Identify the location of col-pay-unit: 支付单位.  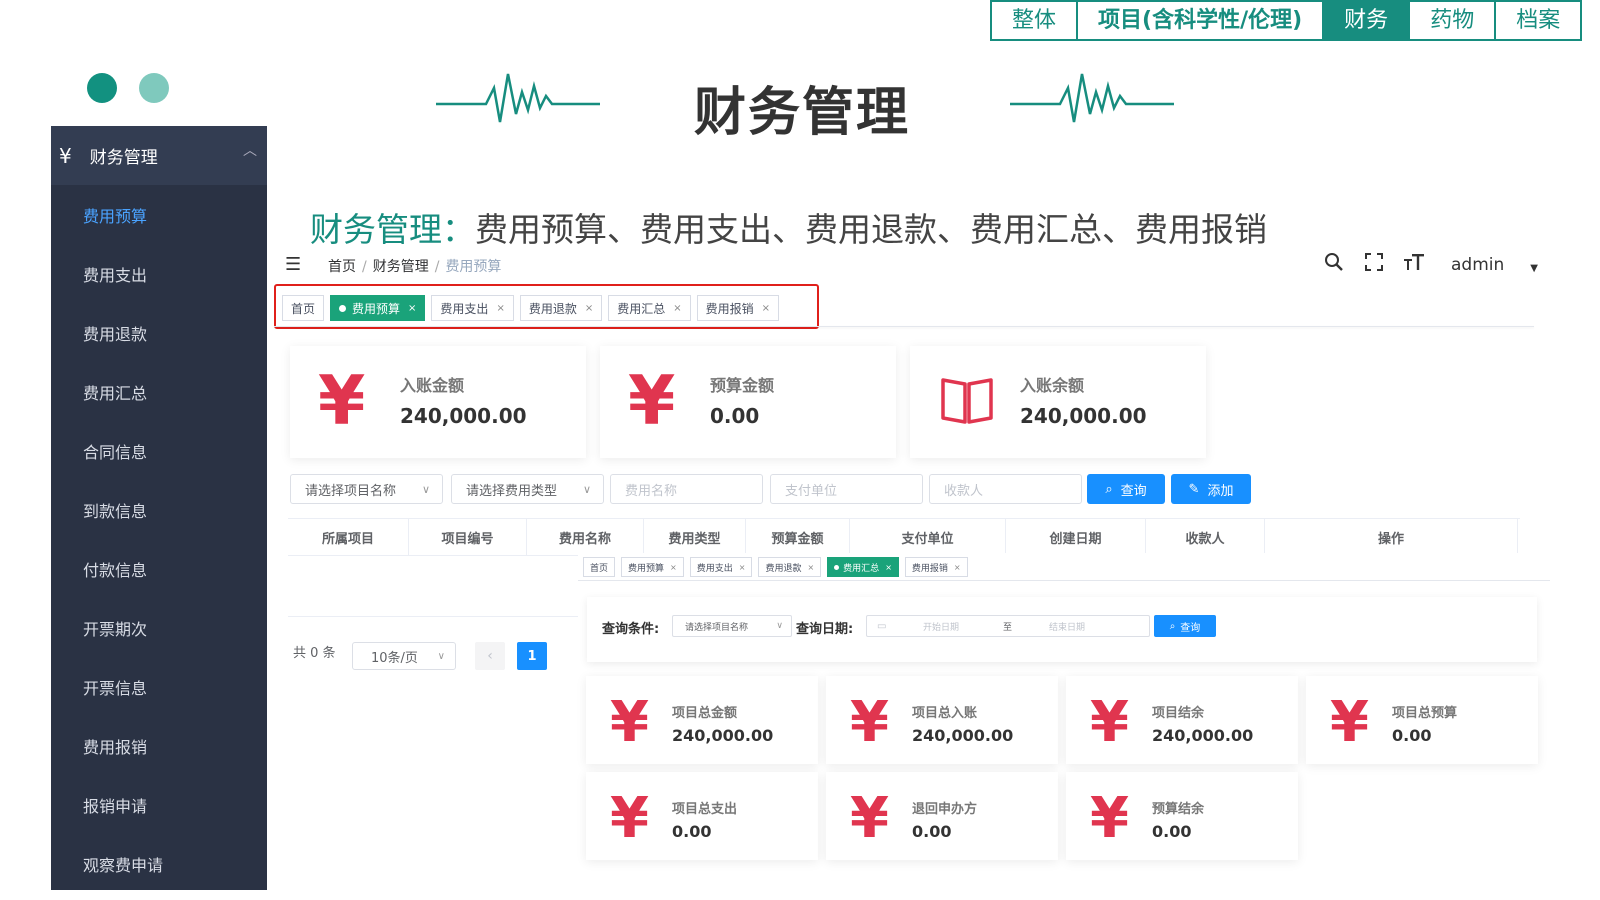
(928, 537).